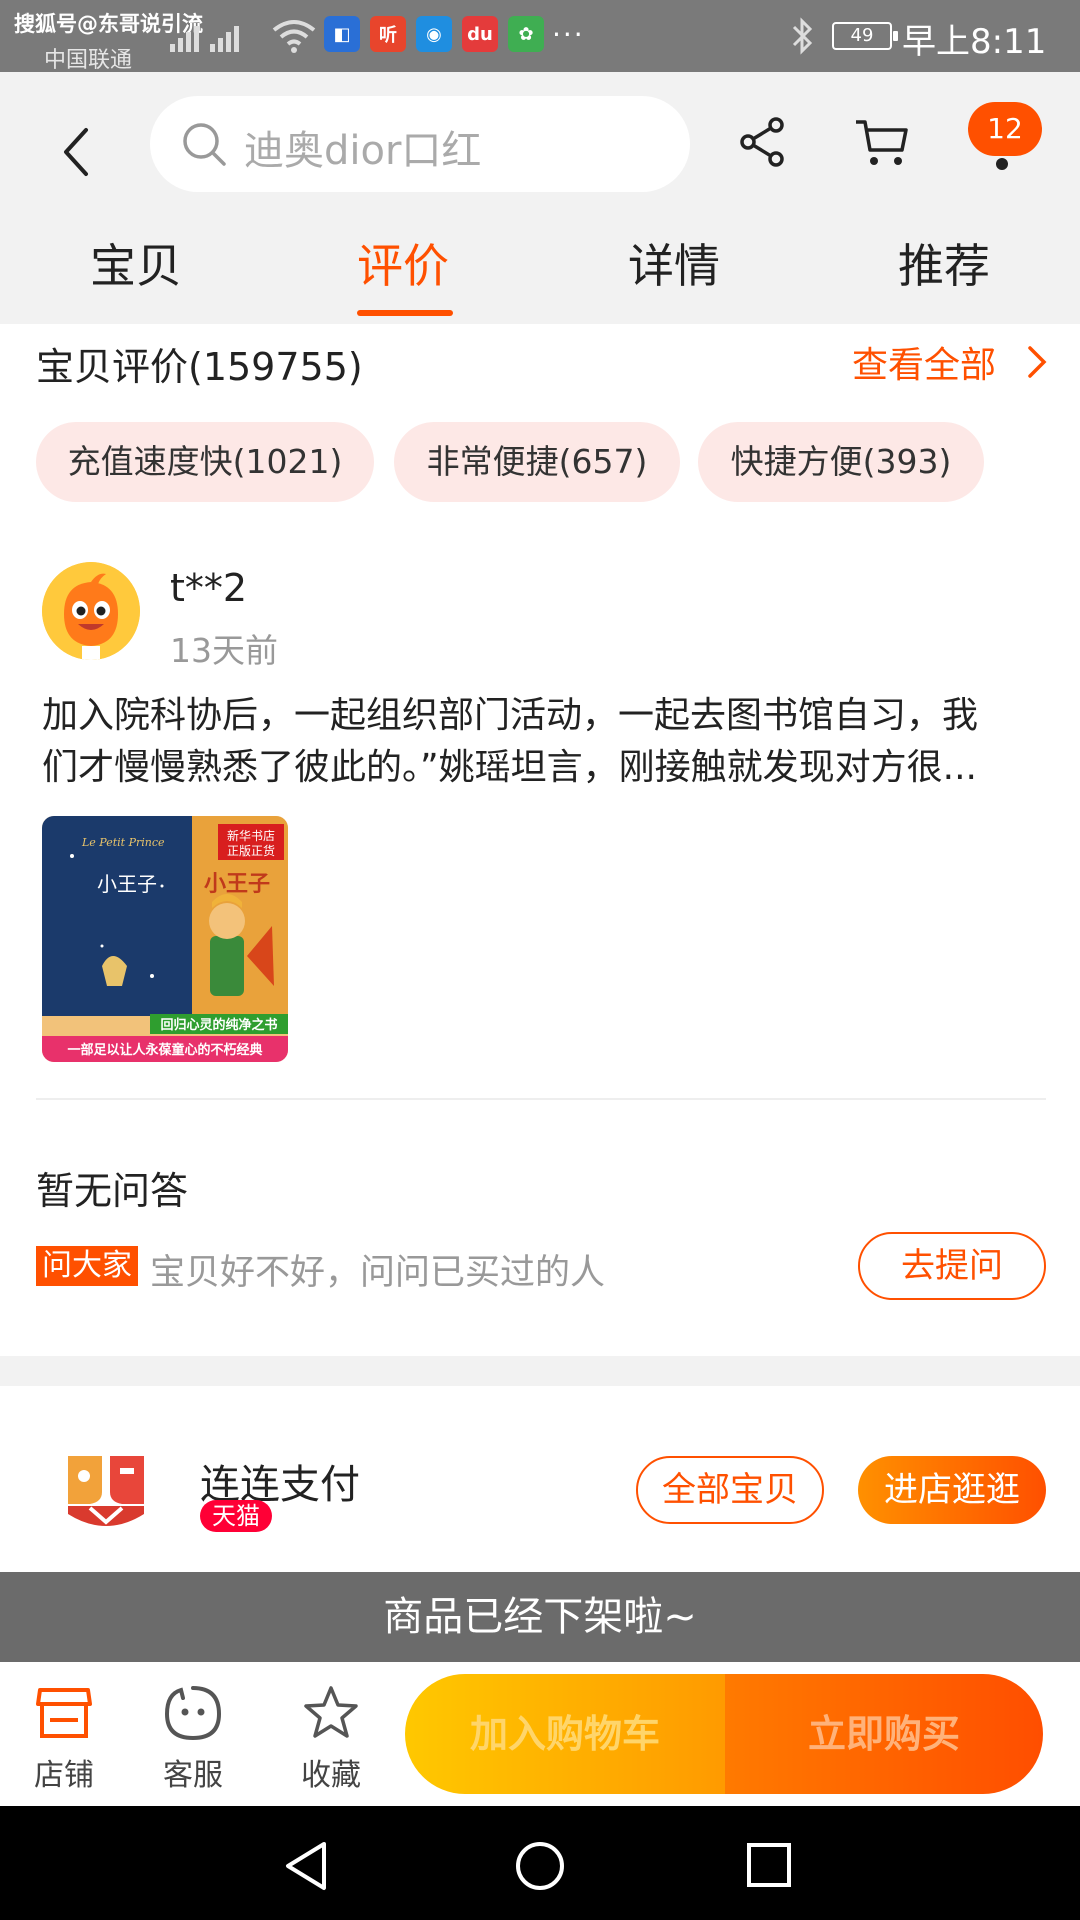  Describe the element at coordinates (405, 313) in the screenshot. I see `active-tab-underline` at that location.